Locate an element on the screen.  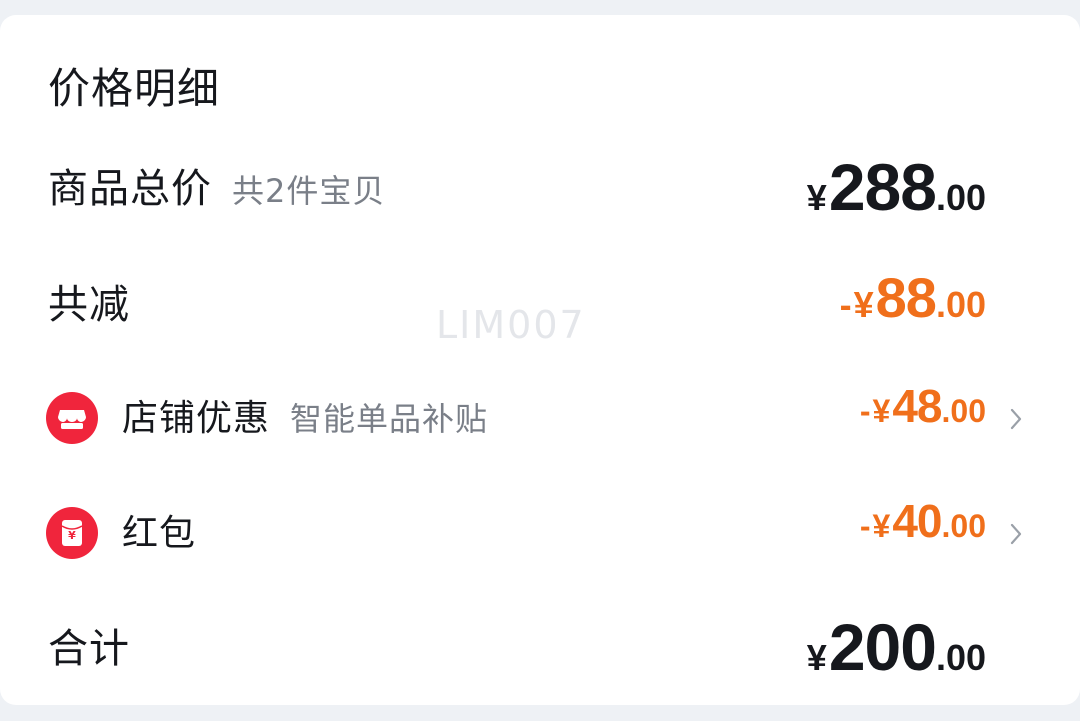
store-discount-label: 店铺优惠 is located at coordinates (196, 418).